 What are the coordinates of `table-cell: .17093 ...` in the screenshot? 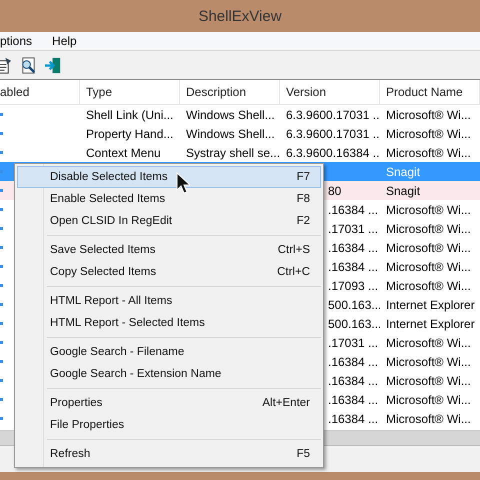 It's located at (353, 285).